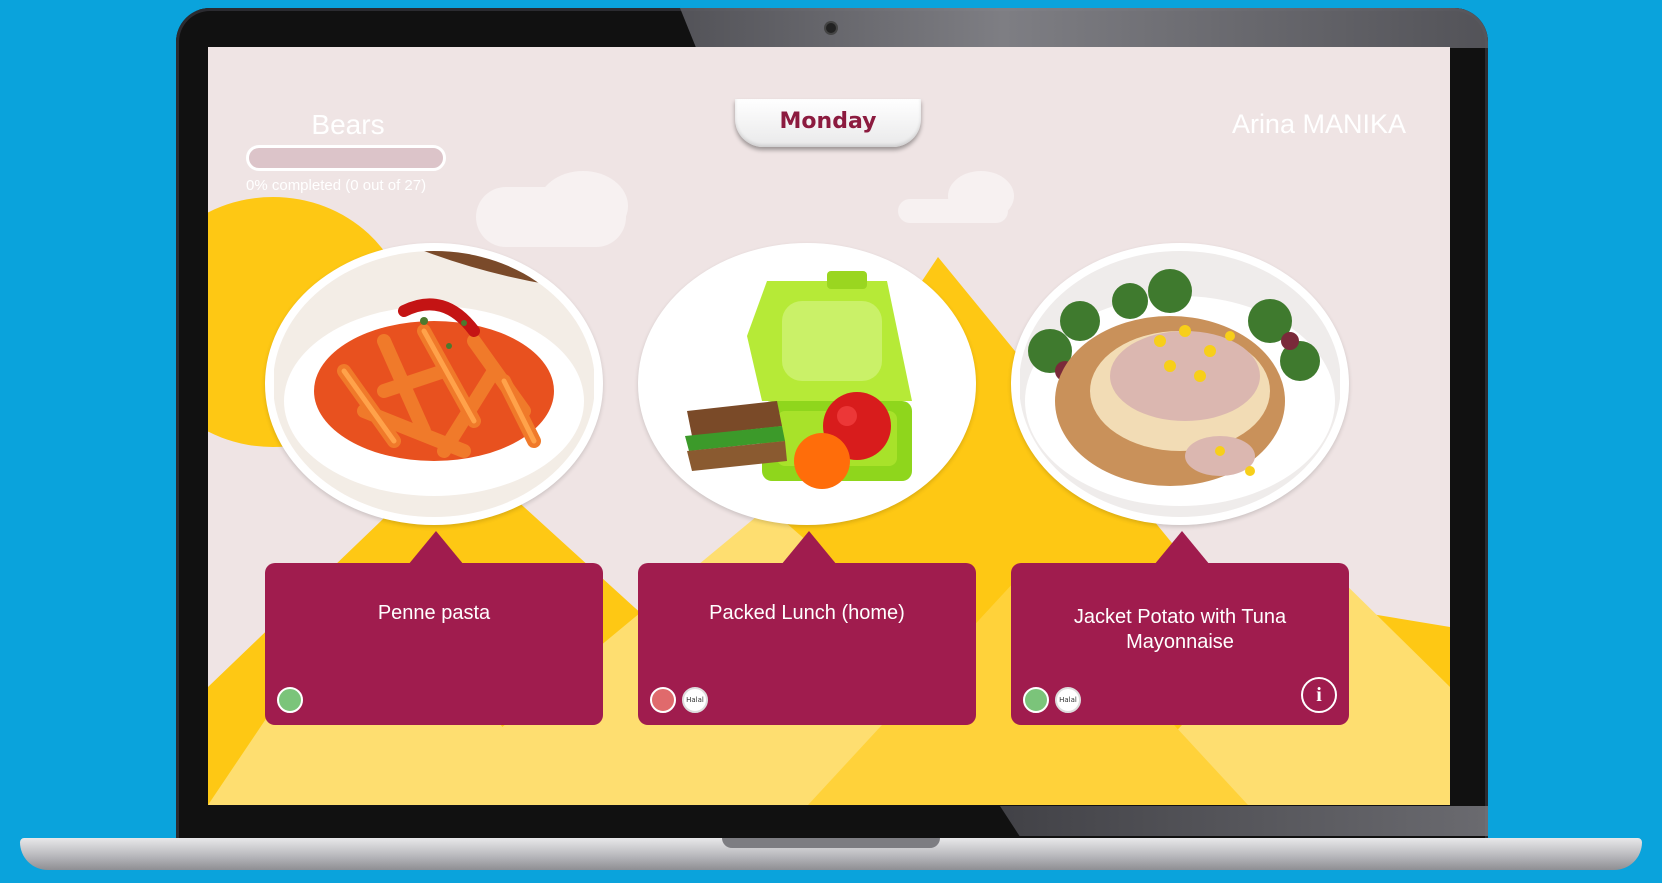 The image size is (1662, 883). What do you see at coordinates (346, 158) in the screenshot?
I see `progress-bar` at bounding box center [346, 158].